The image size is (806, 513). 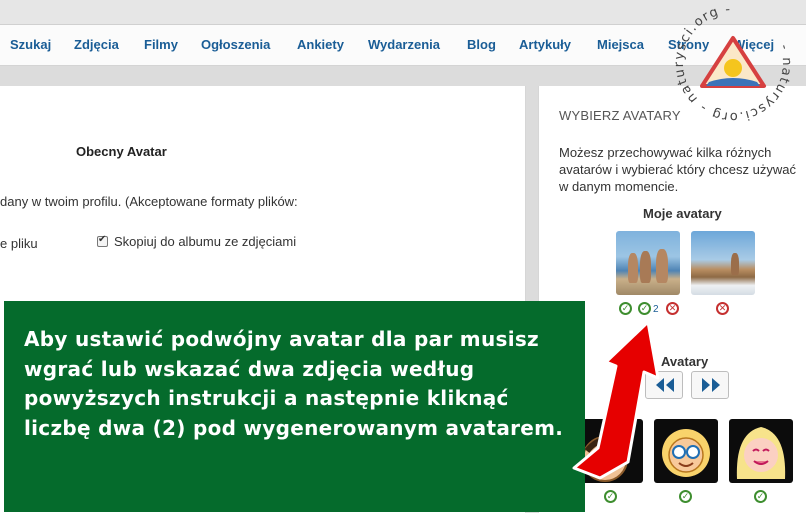 I want to click on naturysci-watermark: - naturysci.org - naturysci.org -, so click(x=730, y=70).